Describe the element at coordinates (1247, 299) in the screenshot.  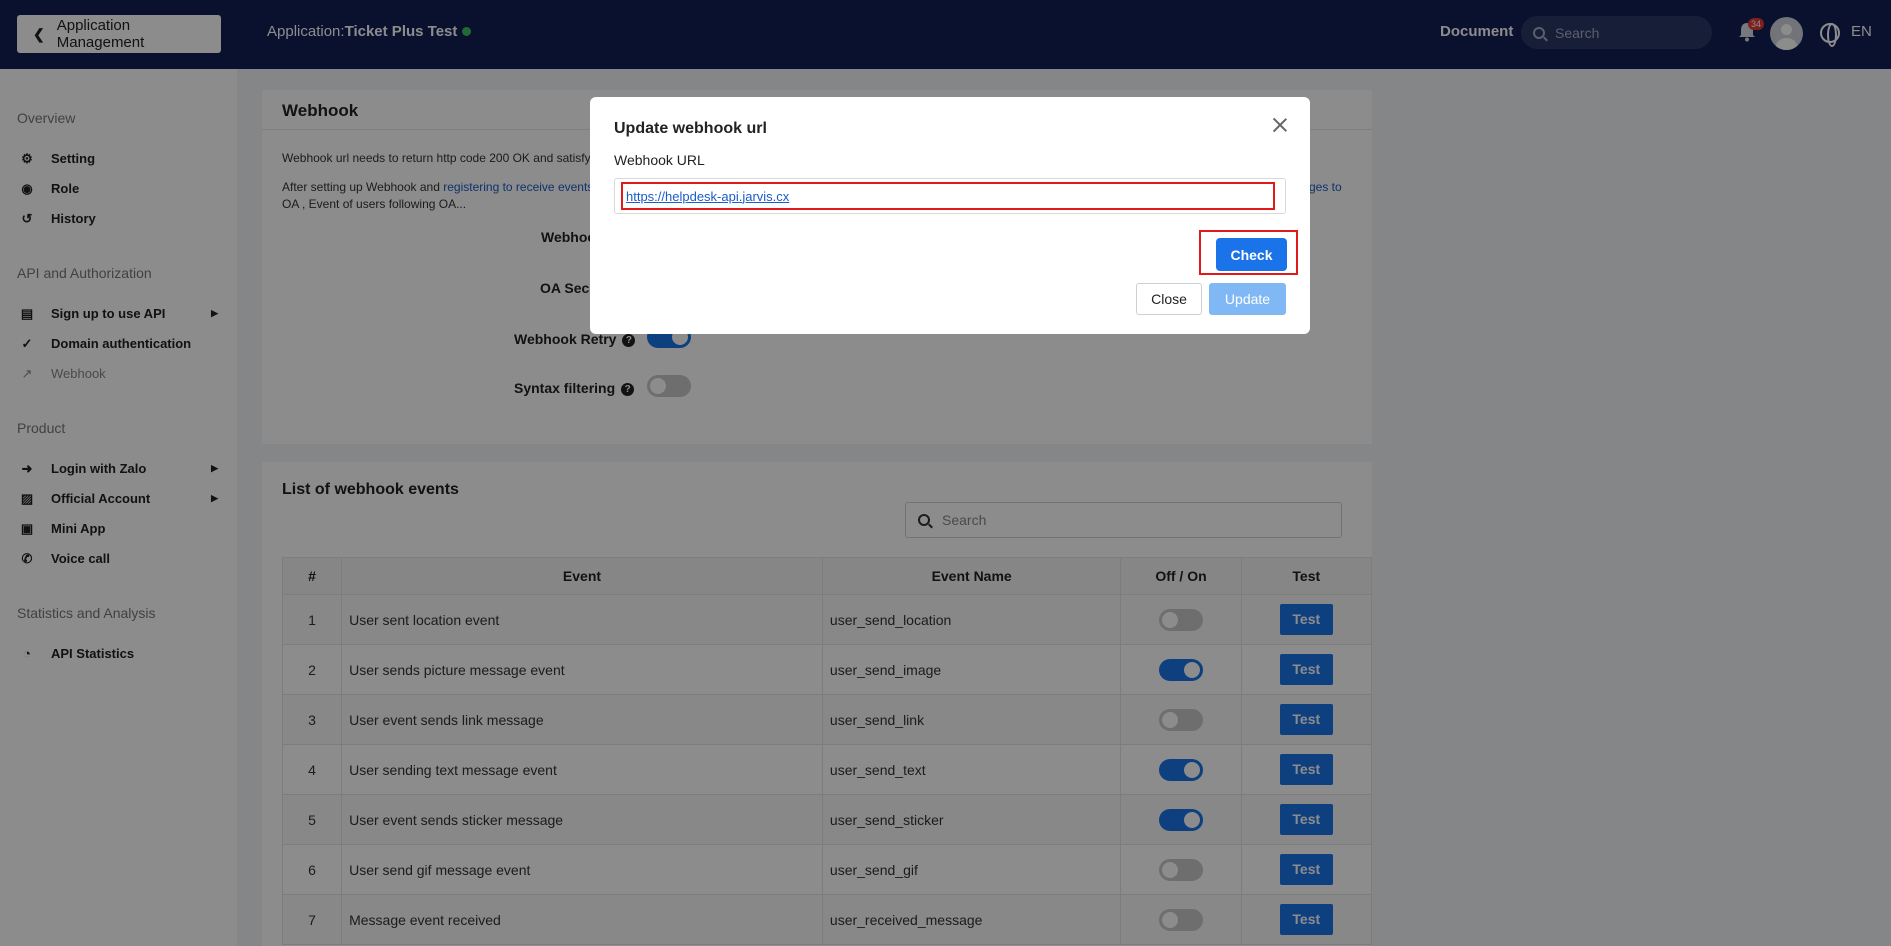
I see `update-button: Update` at that location.